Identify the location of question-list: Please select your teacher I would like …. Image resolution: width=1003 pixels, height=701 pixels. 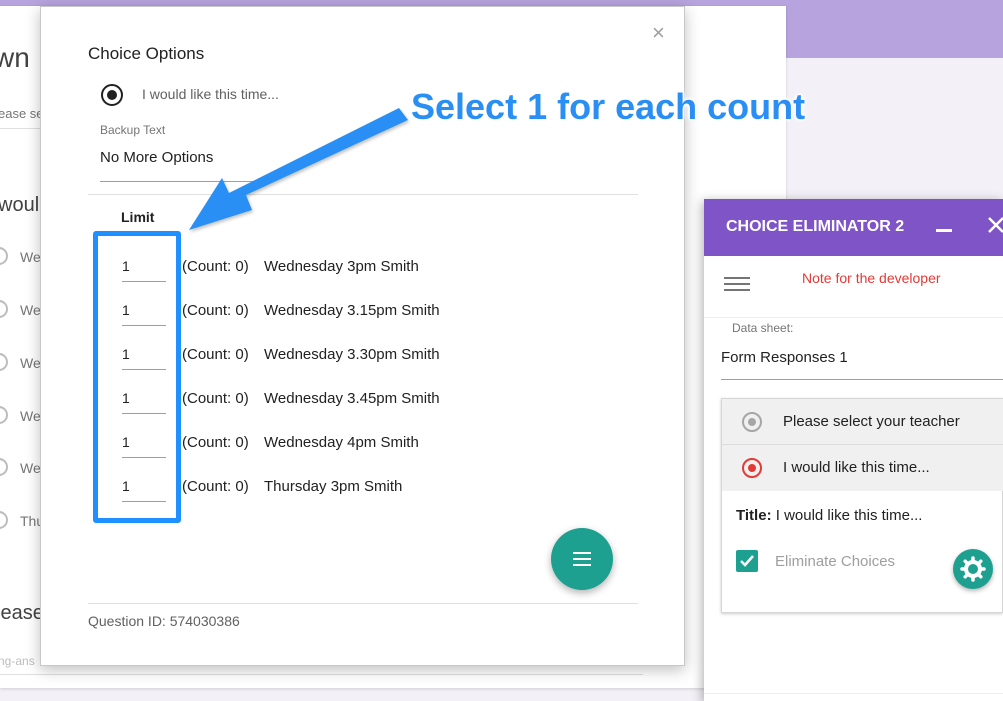
(862, 505).